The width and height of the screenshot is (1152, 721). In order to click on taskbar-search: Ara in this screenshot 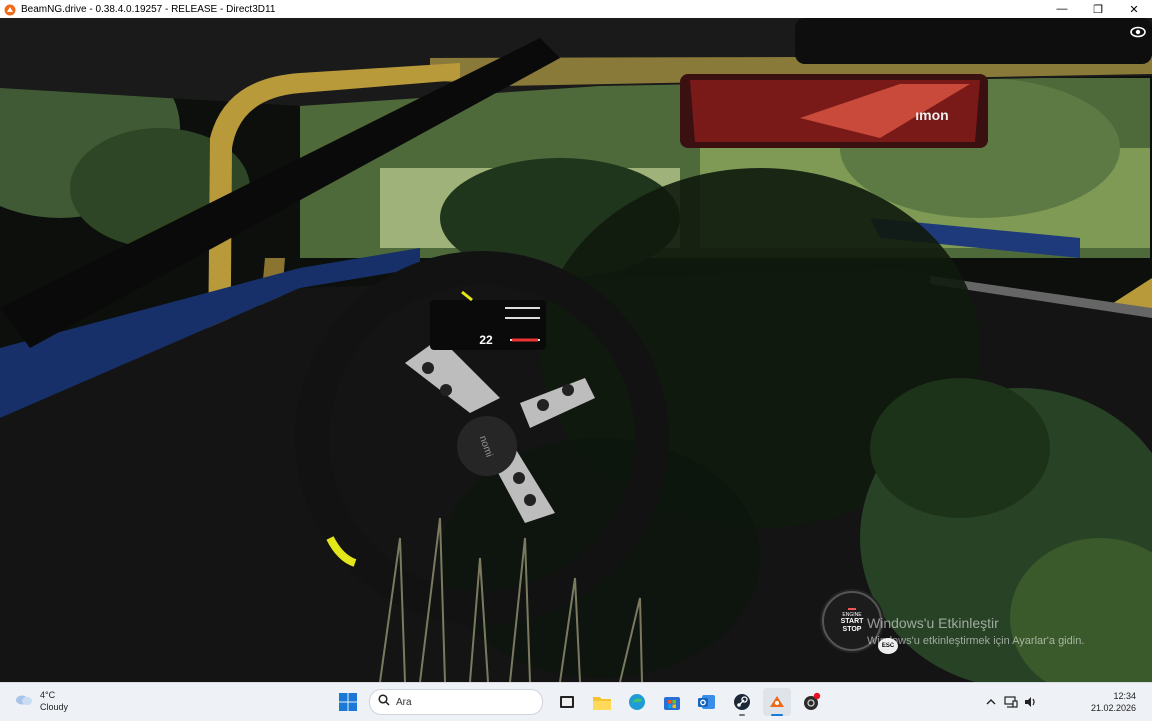, I will do `click(456, 702)`.